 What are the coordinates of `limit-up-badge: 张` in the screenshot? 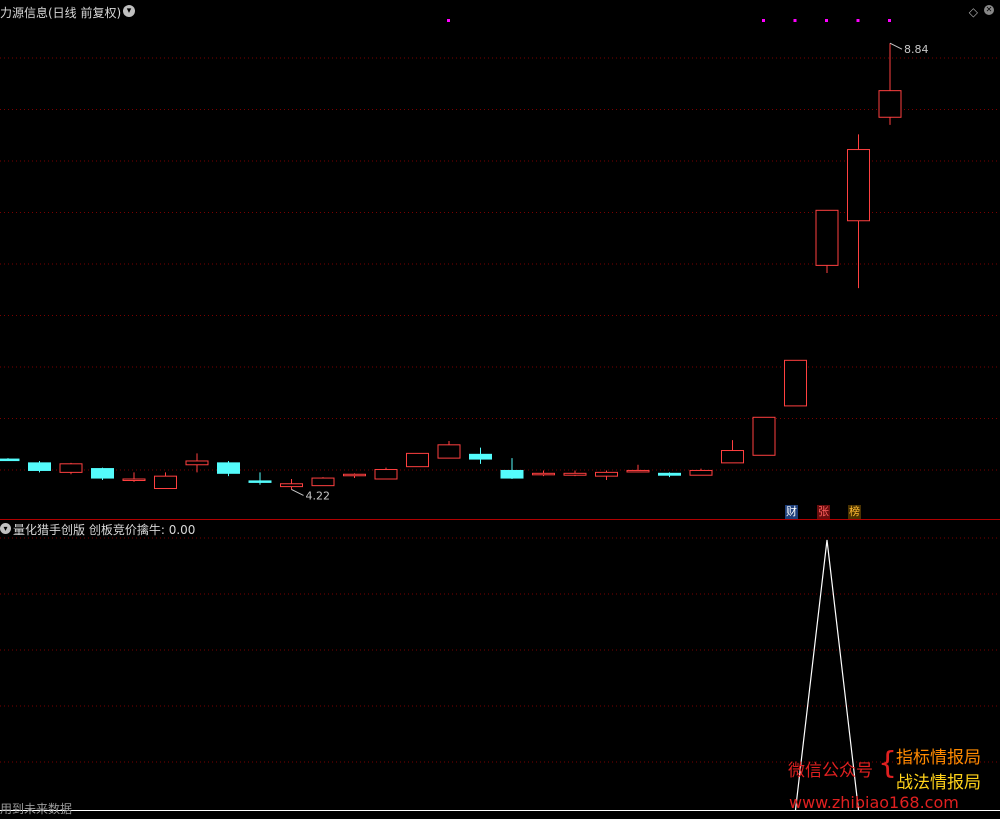 It's located at (823, 512).